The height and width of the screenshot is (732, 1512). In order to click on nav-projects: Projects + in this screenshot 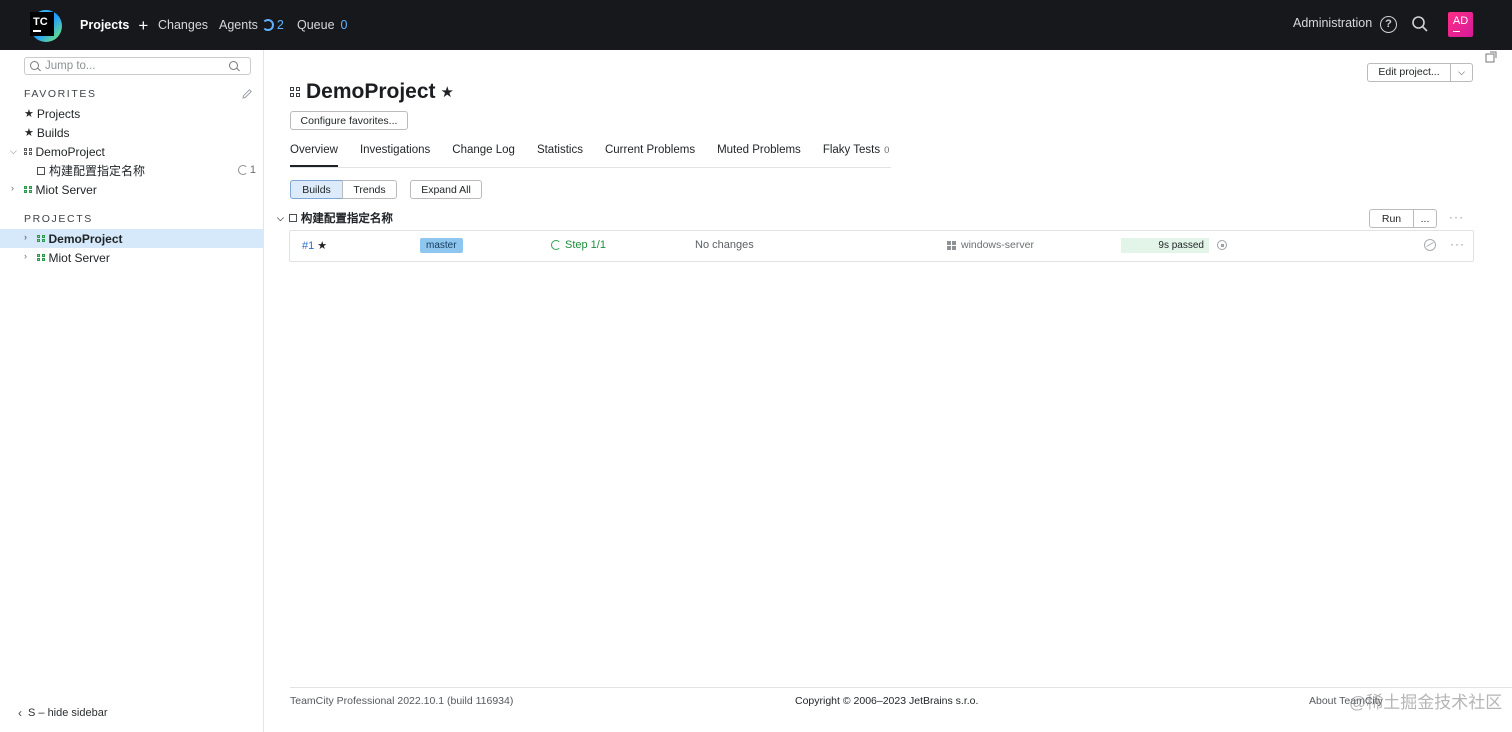, I will do `click(114, 25)`.